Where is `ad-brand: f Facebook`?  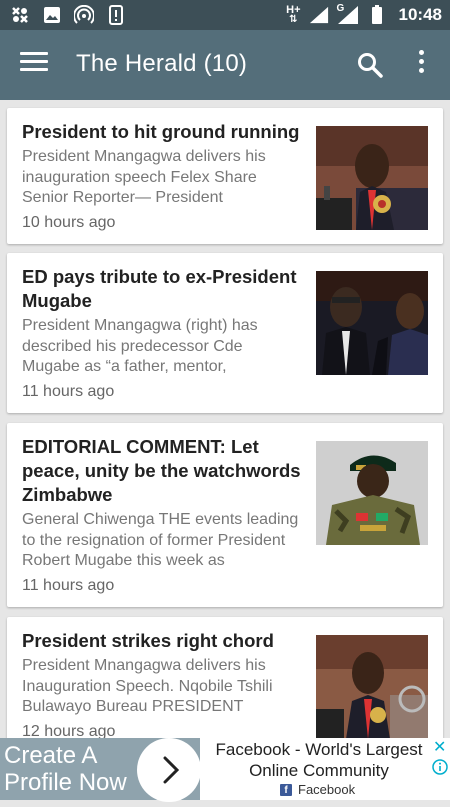 ad-brand: f Facebook is located at coordinates (317, 789).